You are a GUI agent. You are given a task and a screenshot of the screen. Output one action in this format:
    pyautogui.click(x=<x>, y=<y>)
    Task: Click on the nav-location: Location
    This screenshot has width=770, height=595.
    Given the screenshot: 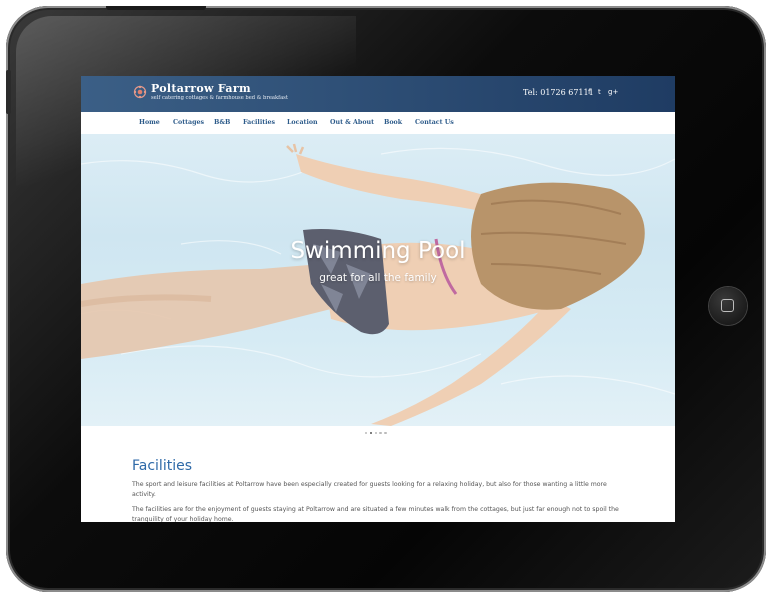 What is the action you would take?
    pyautogui.click(x=302, y=122)
    